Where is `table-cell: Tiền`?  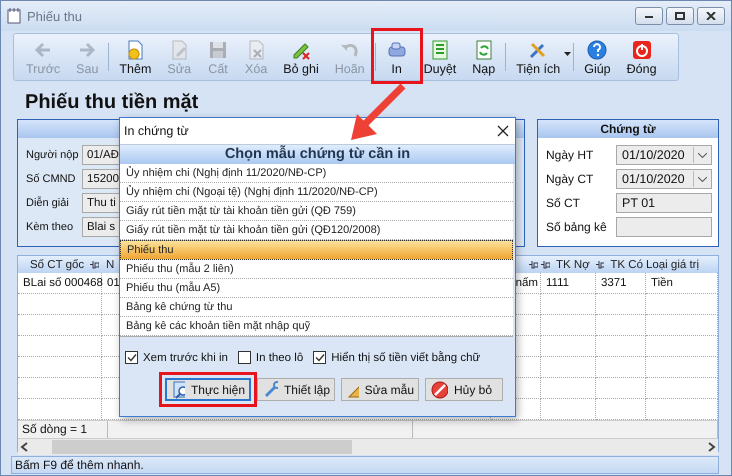
table-cell: Tiền is located at coordinates (682, 283).